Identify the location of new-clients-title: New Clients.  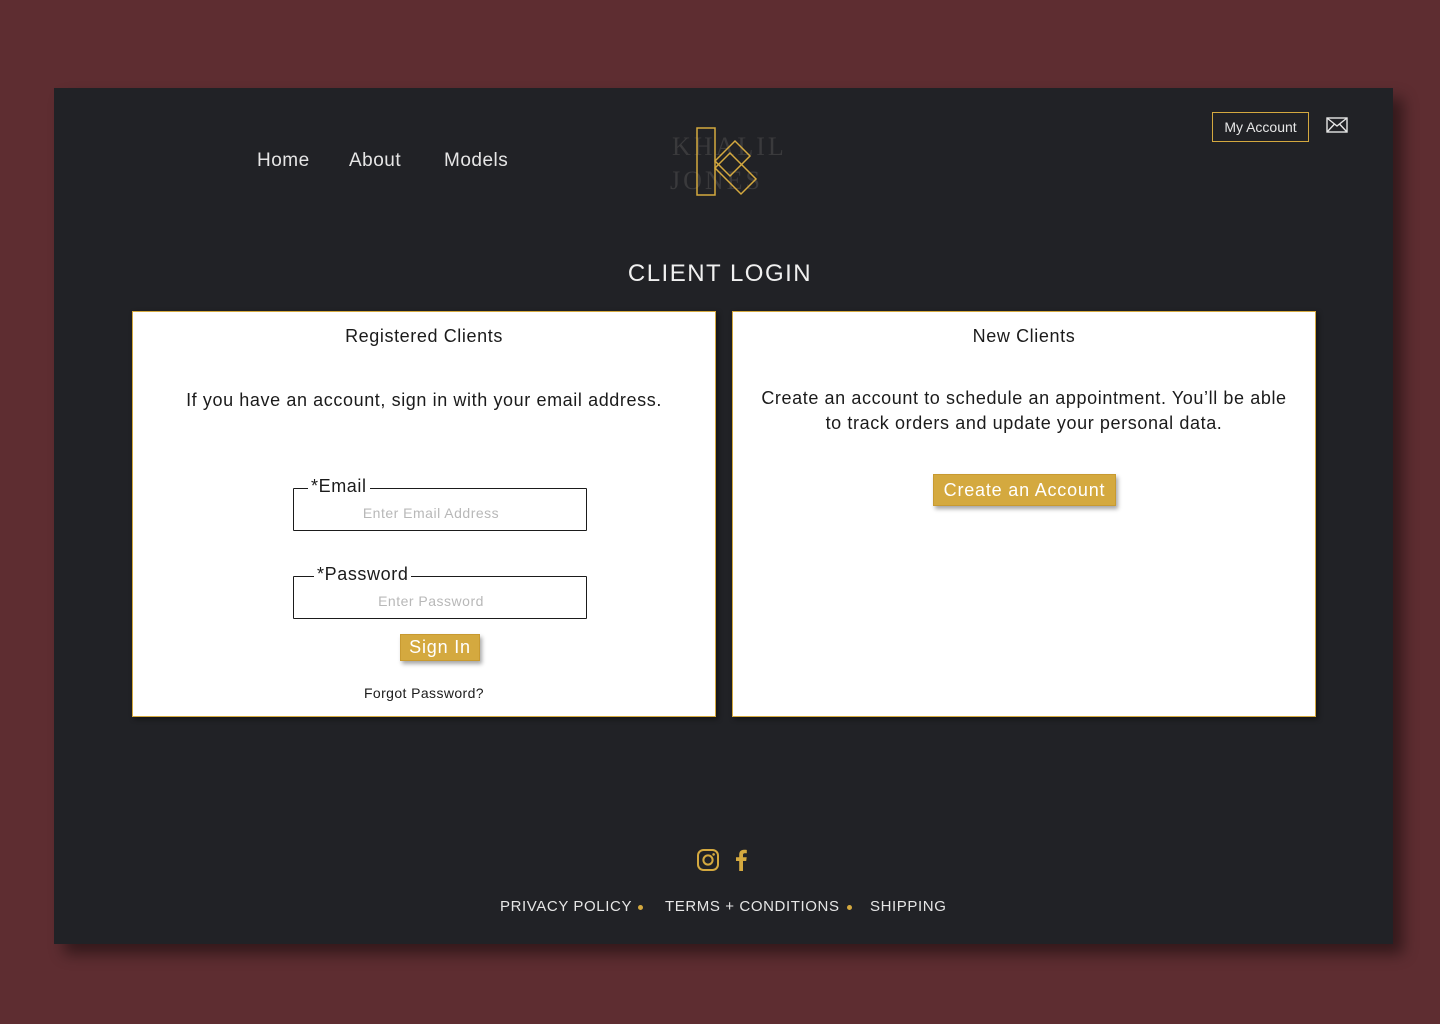
(1024, 336).